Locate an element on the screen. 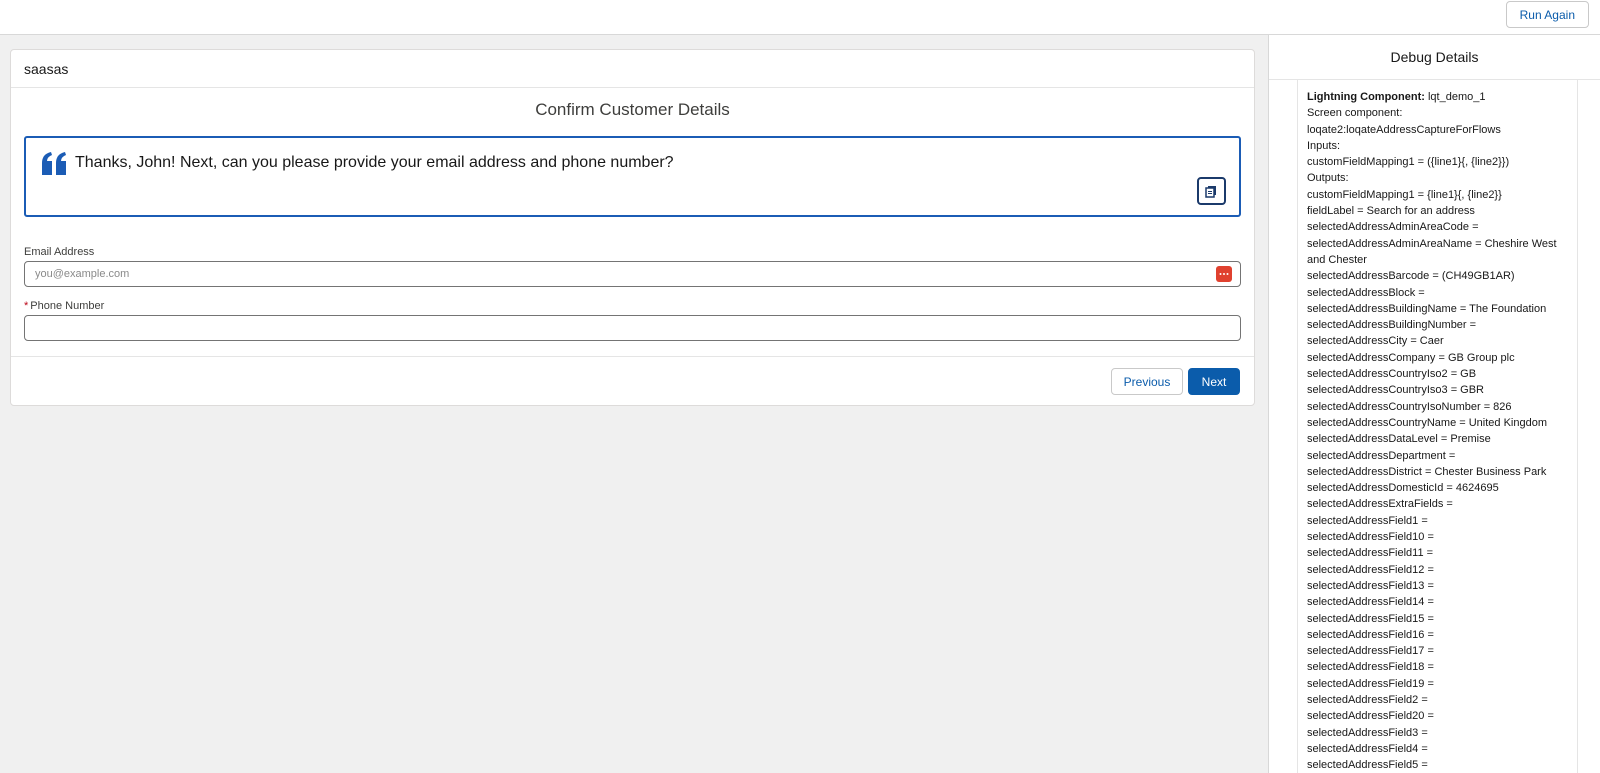  phone-field is located at coordinates (632, 328).